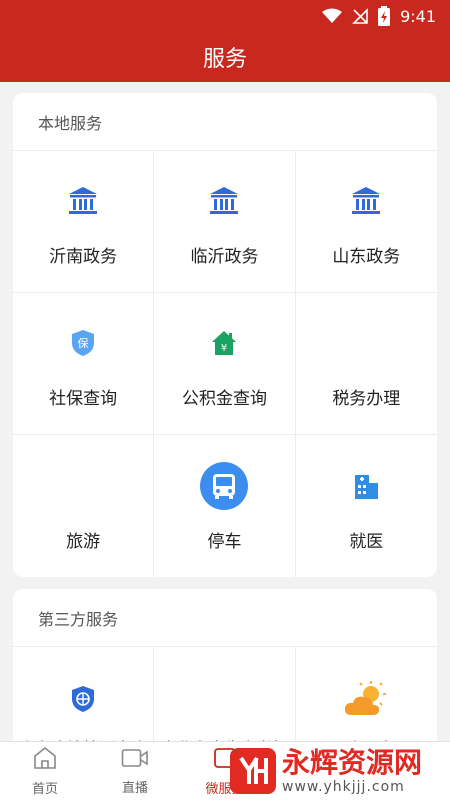 The width and height of the screenshot is (450, 800). Describe the element at coordinates (225, 789) in the screenshot. I see `tab-label: 微服务` at that location.